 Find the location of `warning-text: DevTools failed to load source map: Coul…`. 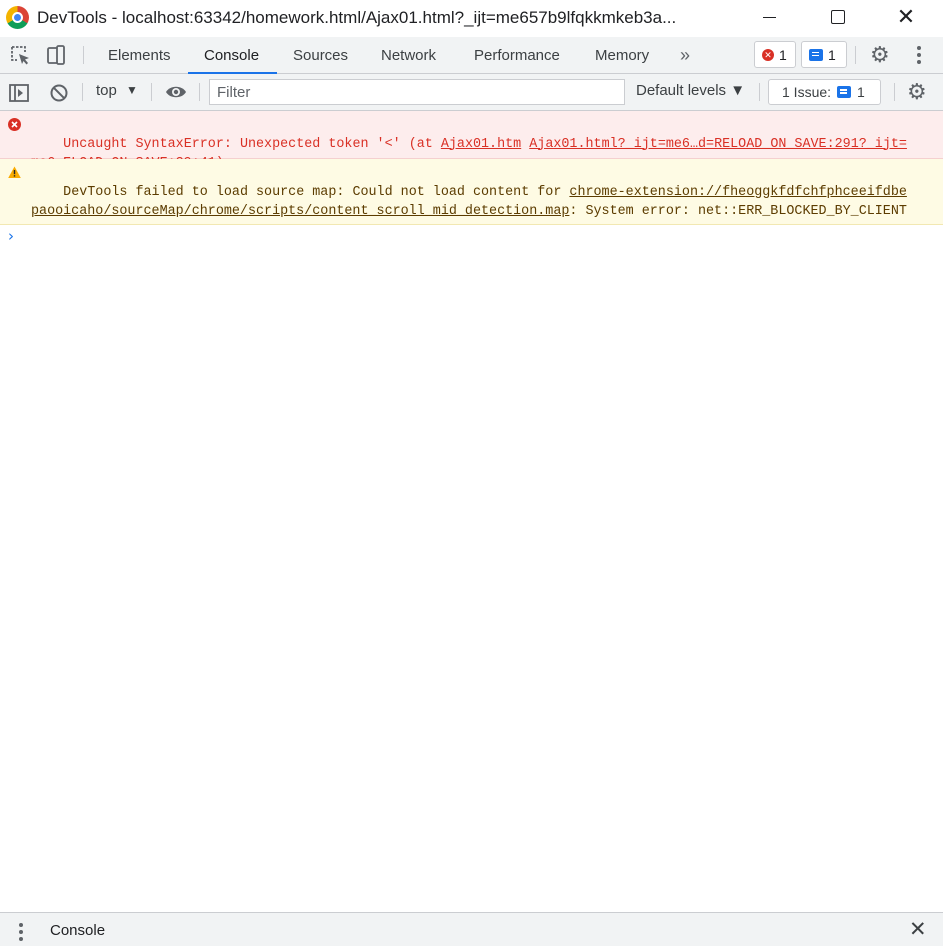

warning-text: DevTools failed to load source map: Coul… is located at coordinates (316, 192).